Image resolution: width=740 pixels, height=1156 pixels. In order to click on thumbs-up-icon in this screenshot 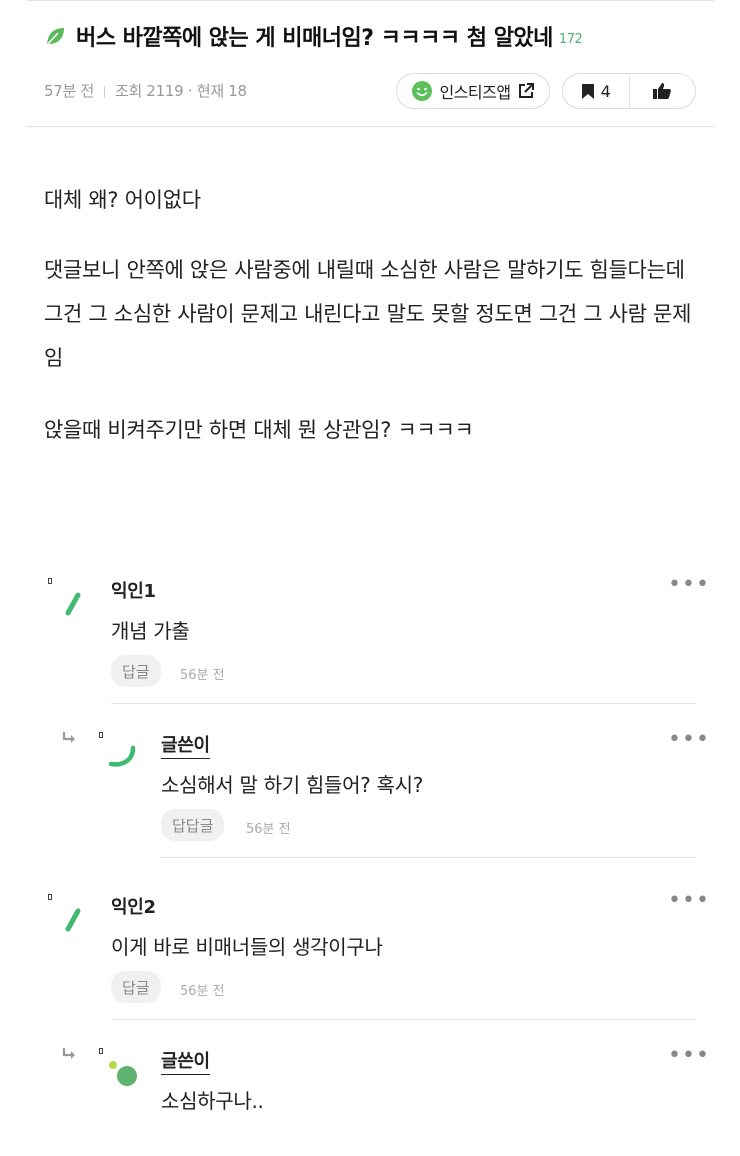, I will do `click(662, 91)`.